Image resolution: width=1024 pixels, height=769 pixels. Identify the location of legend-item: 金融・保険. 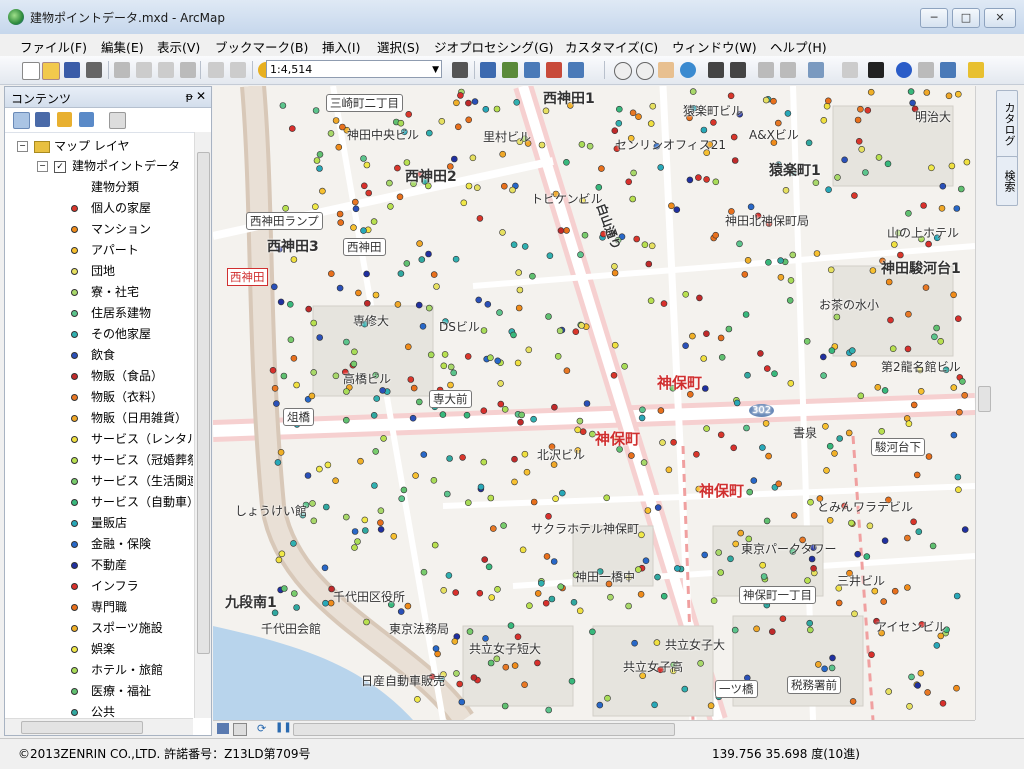
(109, 544).